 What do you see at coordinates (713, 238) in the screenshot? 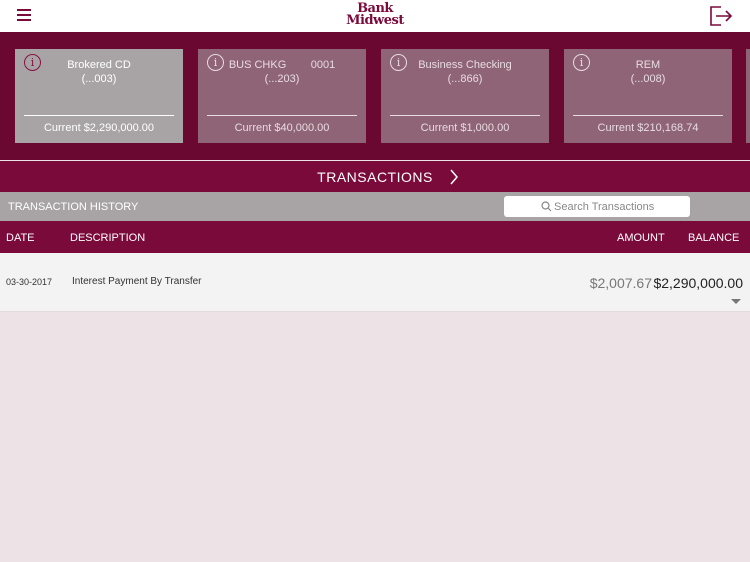
I see `column-balance: BALANCE` at bounding box center [713, 238].